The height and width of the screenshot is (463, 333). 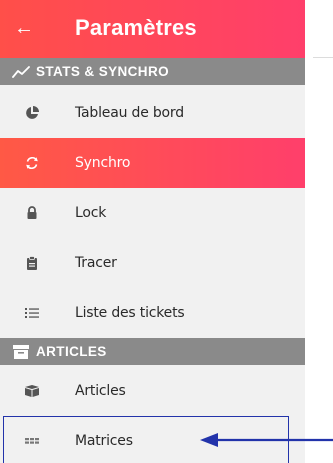 I want to click on menu-item-label: Matrices, so click(x=104, y=441).